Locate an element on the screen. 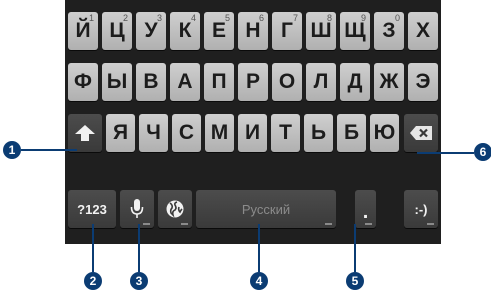 The height and width of the screenshot is (290, 491). key-label: Ш is located at coordinates (321, 30).